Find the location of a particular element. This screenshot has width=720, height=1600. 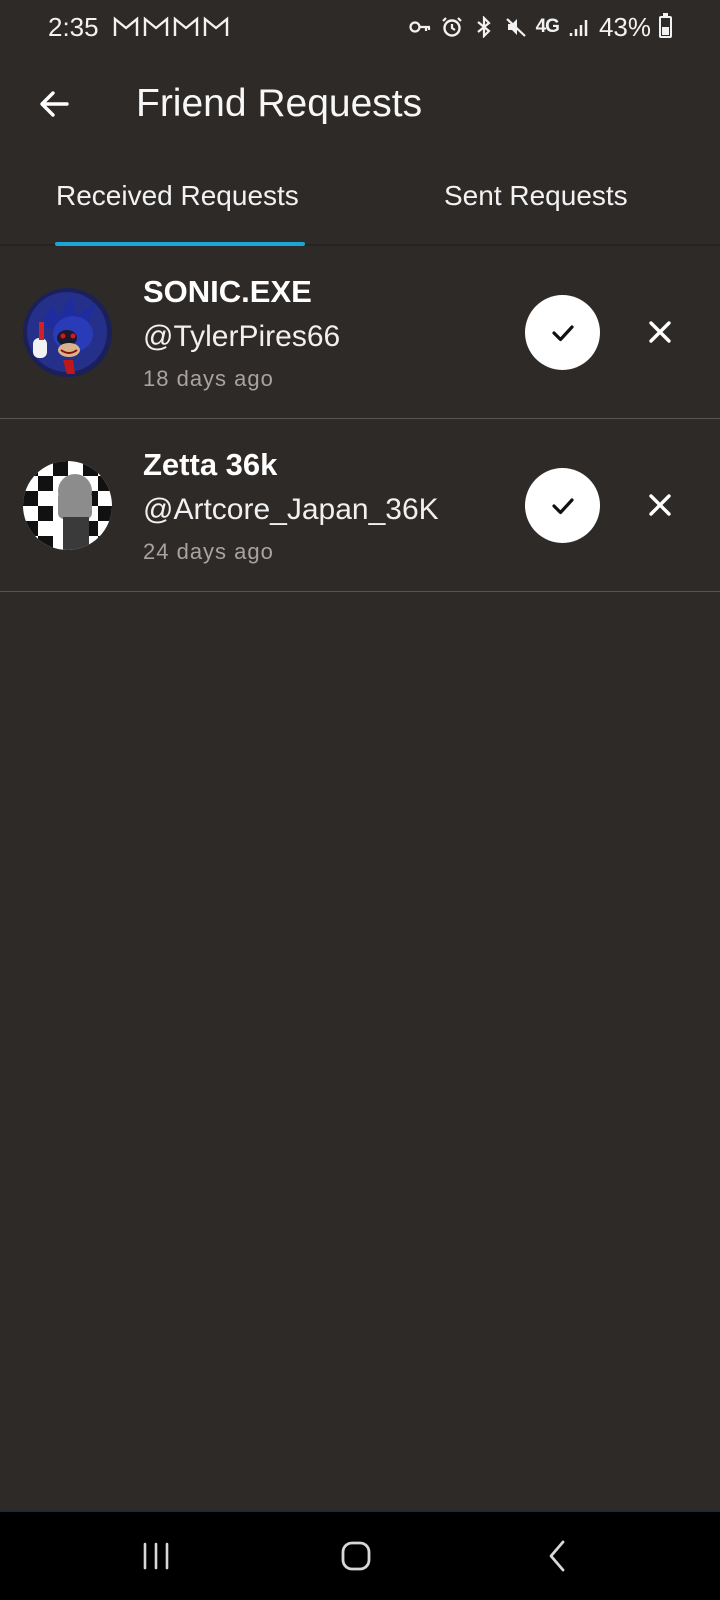

nav-back-button is located at coordinates (558, 1556).